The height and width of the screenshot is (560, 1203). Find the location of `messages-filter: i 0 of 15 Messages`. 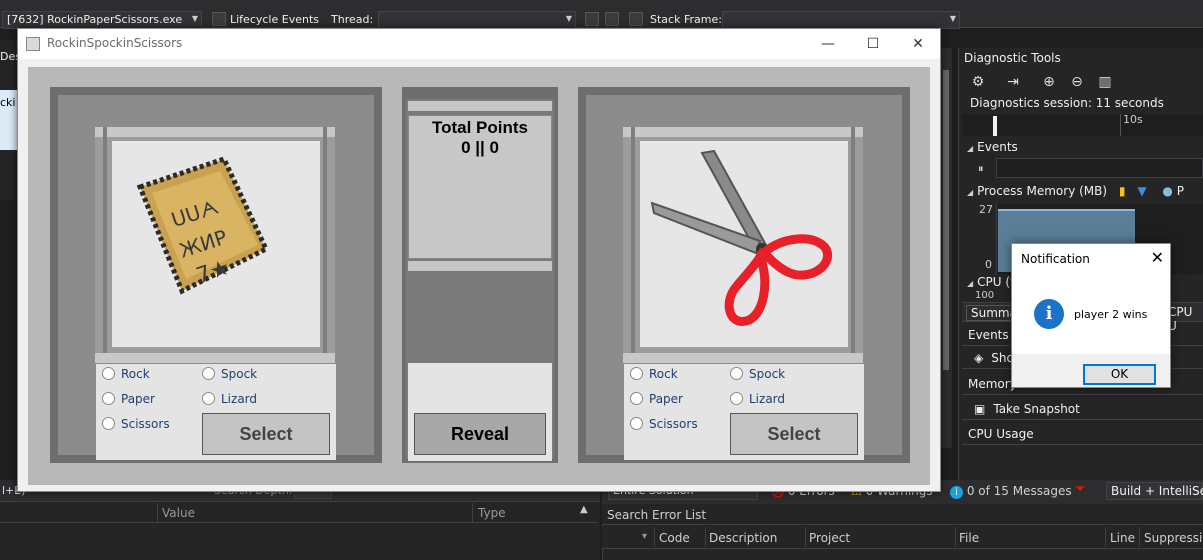

messages-filter: i 0 of 15 Messages is located at coordinates (1011, 491).